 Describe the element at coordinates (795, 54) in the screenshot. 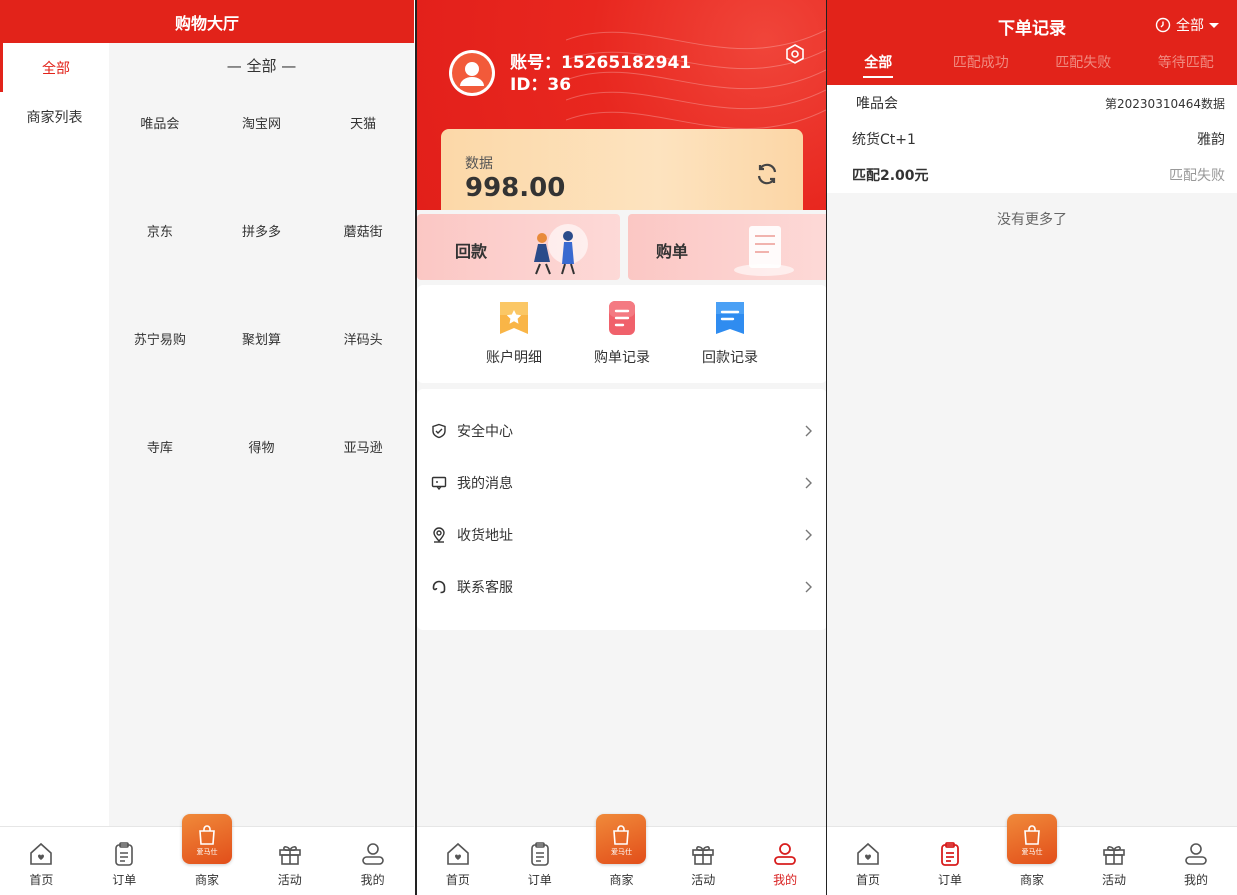

I see `settings-icon` at that location.